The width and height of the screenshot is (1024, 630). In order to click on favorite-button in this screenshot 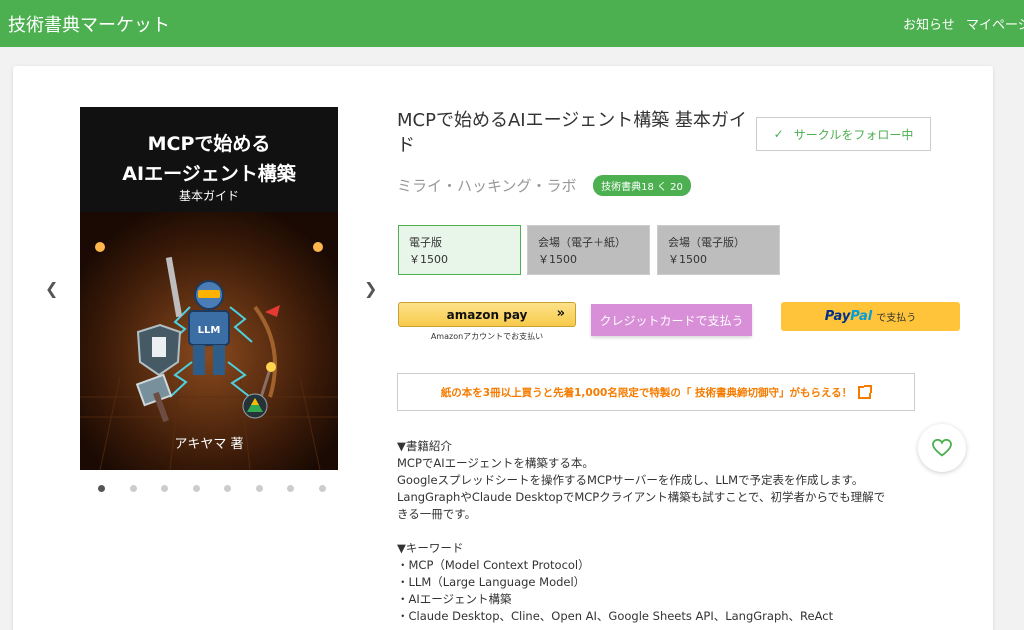, I will do `click(942, 448)`.